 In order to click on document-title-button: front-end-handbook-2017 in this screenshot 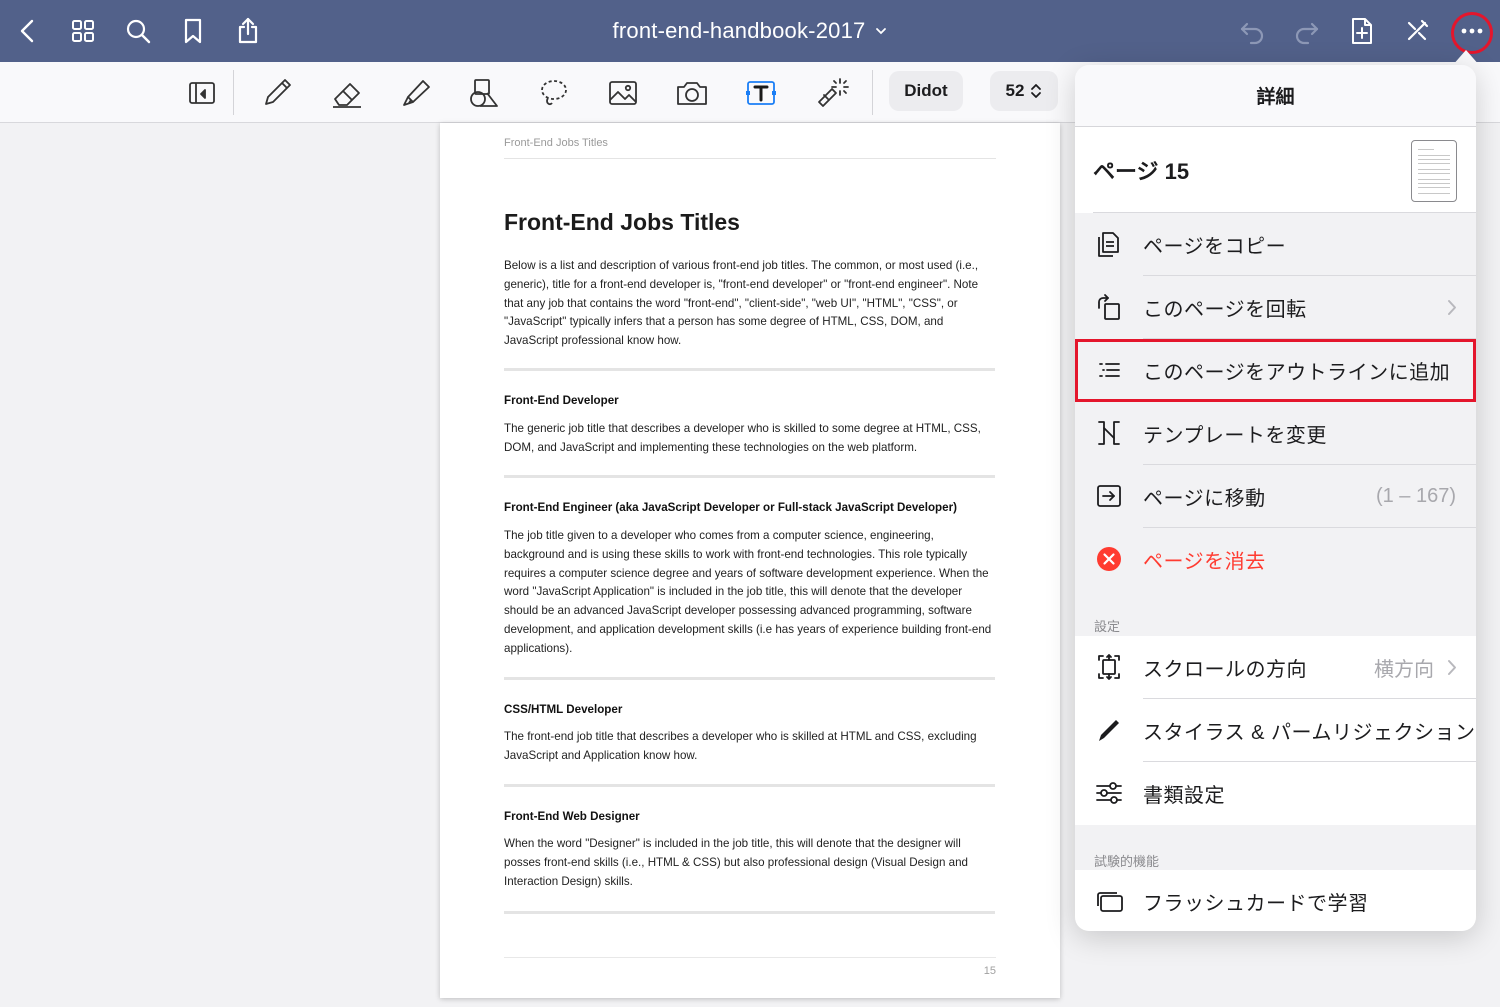, I will do `click(750, 31)`.